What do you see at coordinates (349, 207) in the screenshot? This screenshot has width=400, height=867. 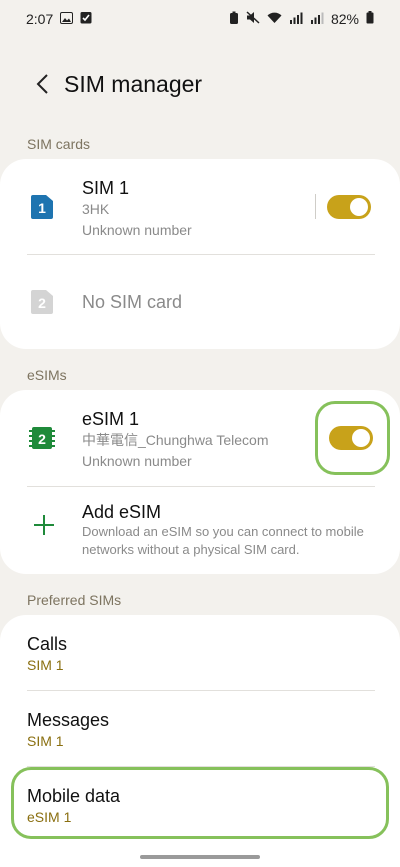 I see `sim1-toggle` at bounding box center [349, 207].